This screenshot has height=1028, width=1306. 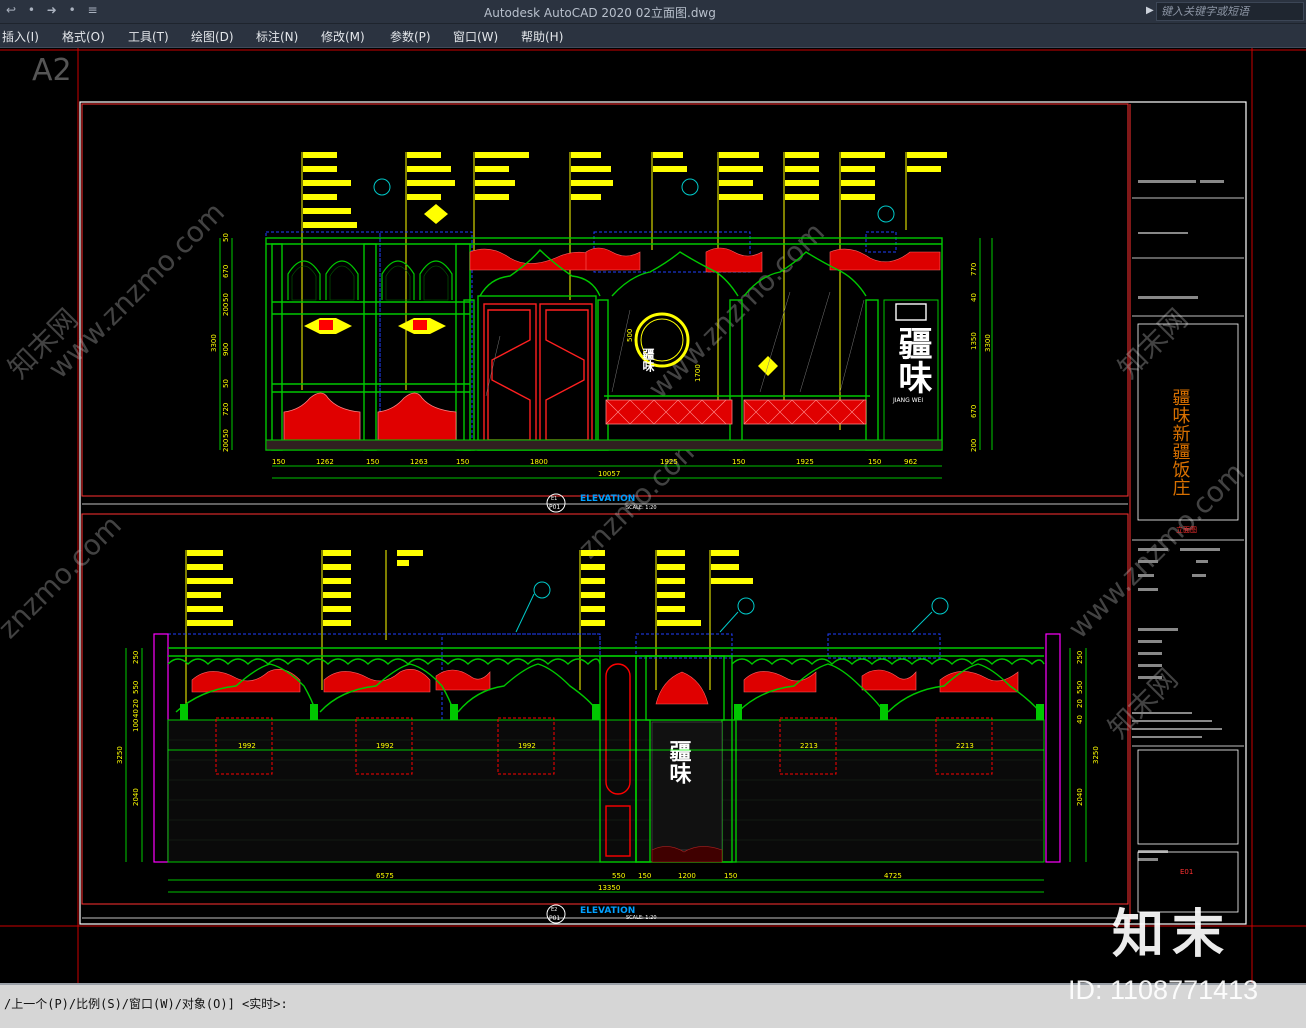 I want to click on baseboard, so click(x=604, y=445).